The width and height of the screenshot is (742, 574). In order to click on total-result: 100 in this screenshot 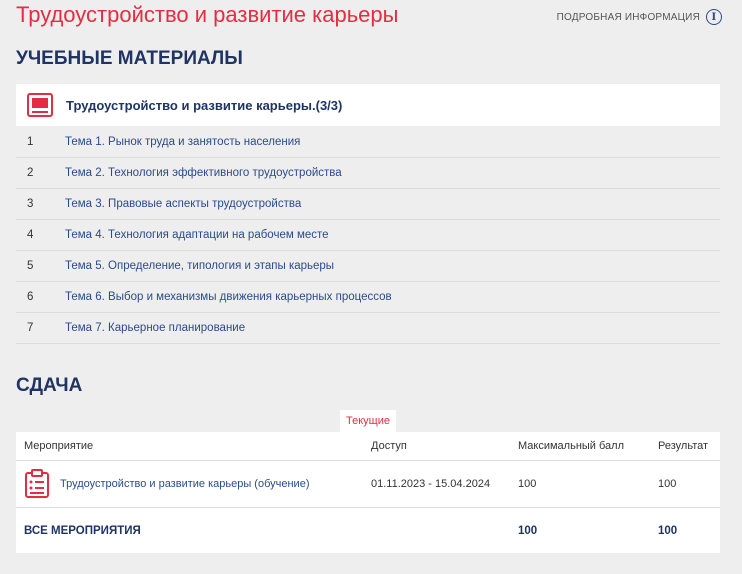, I will do `click(668, 530)`.